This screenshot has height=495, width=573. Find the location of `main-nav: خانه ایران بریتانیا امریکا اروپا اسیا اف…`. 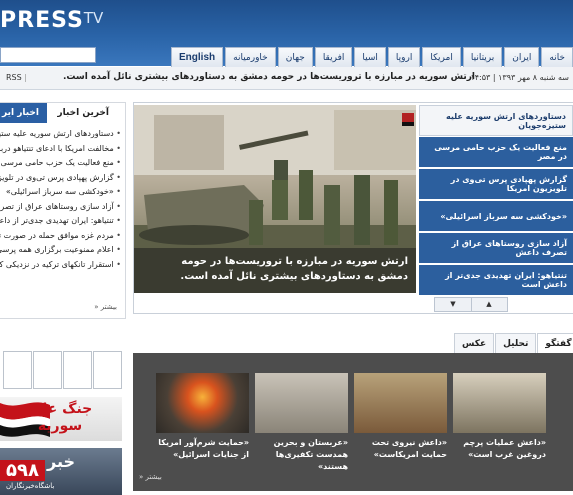

main-nav: خانه ایران بریتانیا امریکا اروپا اسیا اف… is located at coordinates (371, 57).